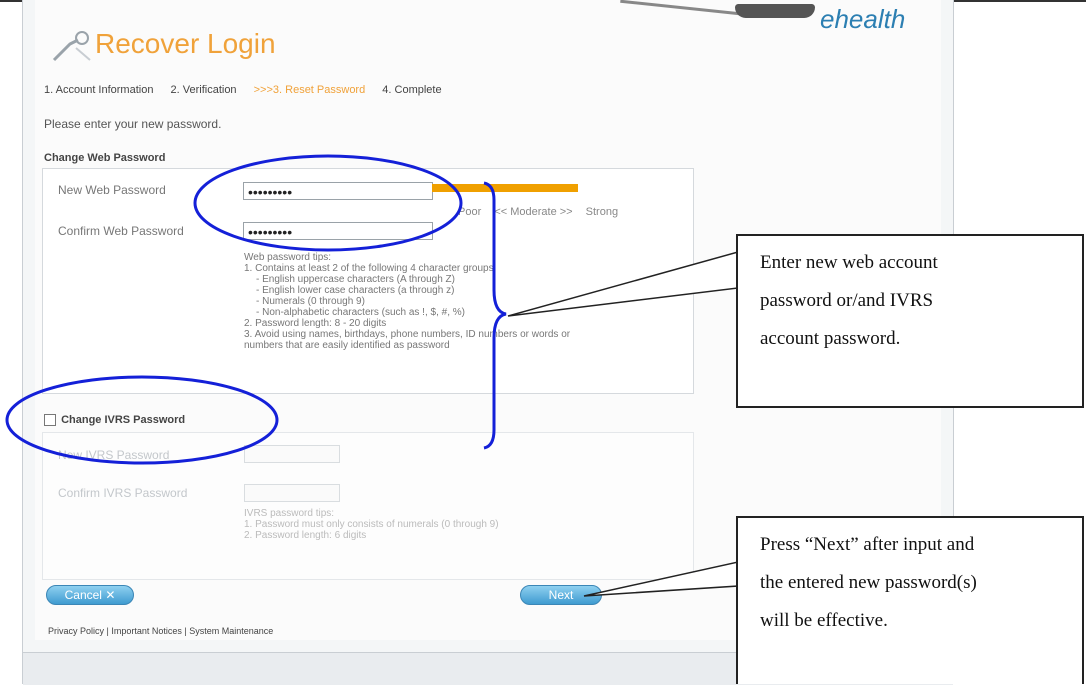  I want to click on callout-line: the entered new password(s), so click(868, 582).